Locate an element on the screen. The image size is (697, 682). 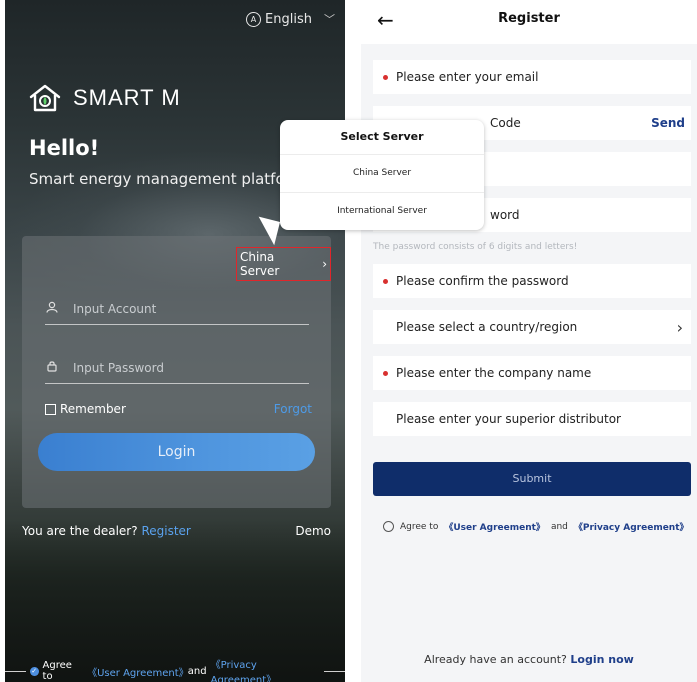
hello-heading: Hello! is located at coordinates (64, 148).